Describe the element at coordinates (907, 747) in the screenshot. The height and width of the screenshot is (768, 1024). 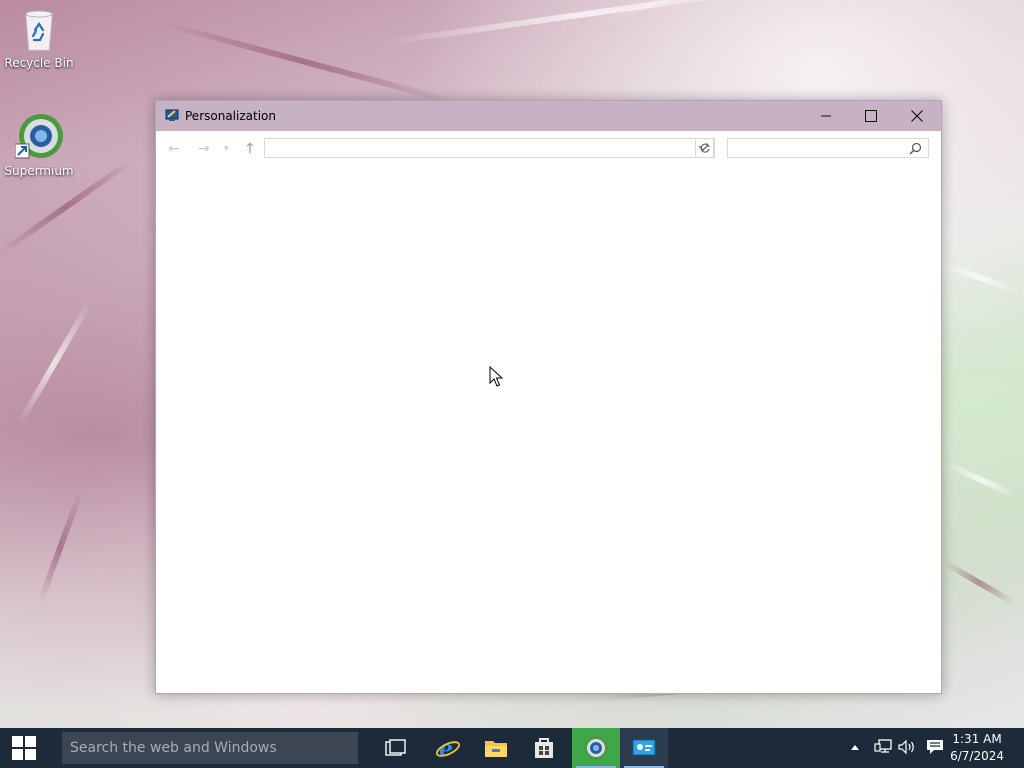
I see `volume-icon` at that location.